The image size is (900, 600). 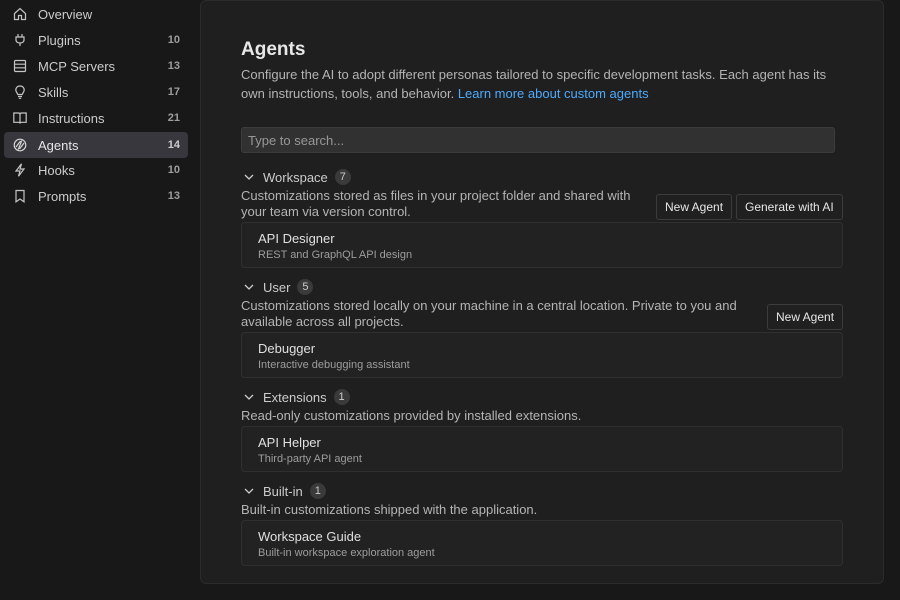 What do you see at coordinates (65, 14) in the screenshot?
I see `sidebar-item-label: Overview` at bounding box center [65, 14].